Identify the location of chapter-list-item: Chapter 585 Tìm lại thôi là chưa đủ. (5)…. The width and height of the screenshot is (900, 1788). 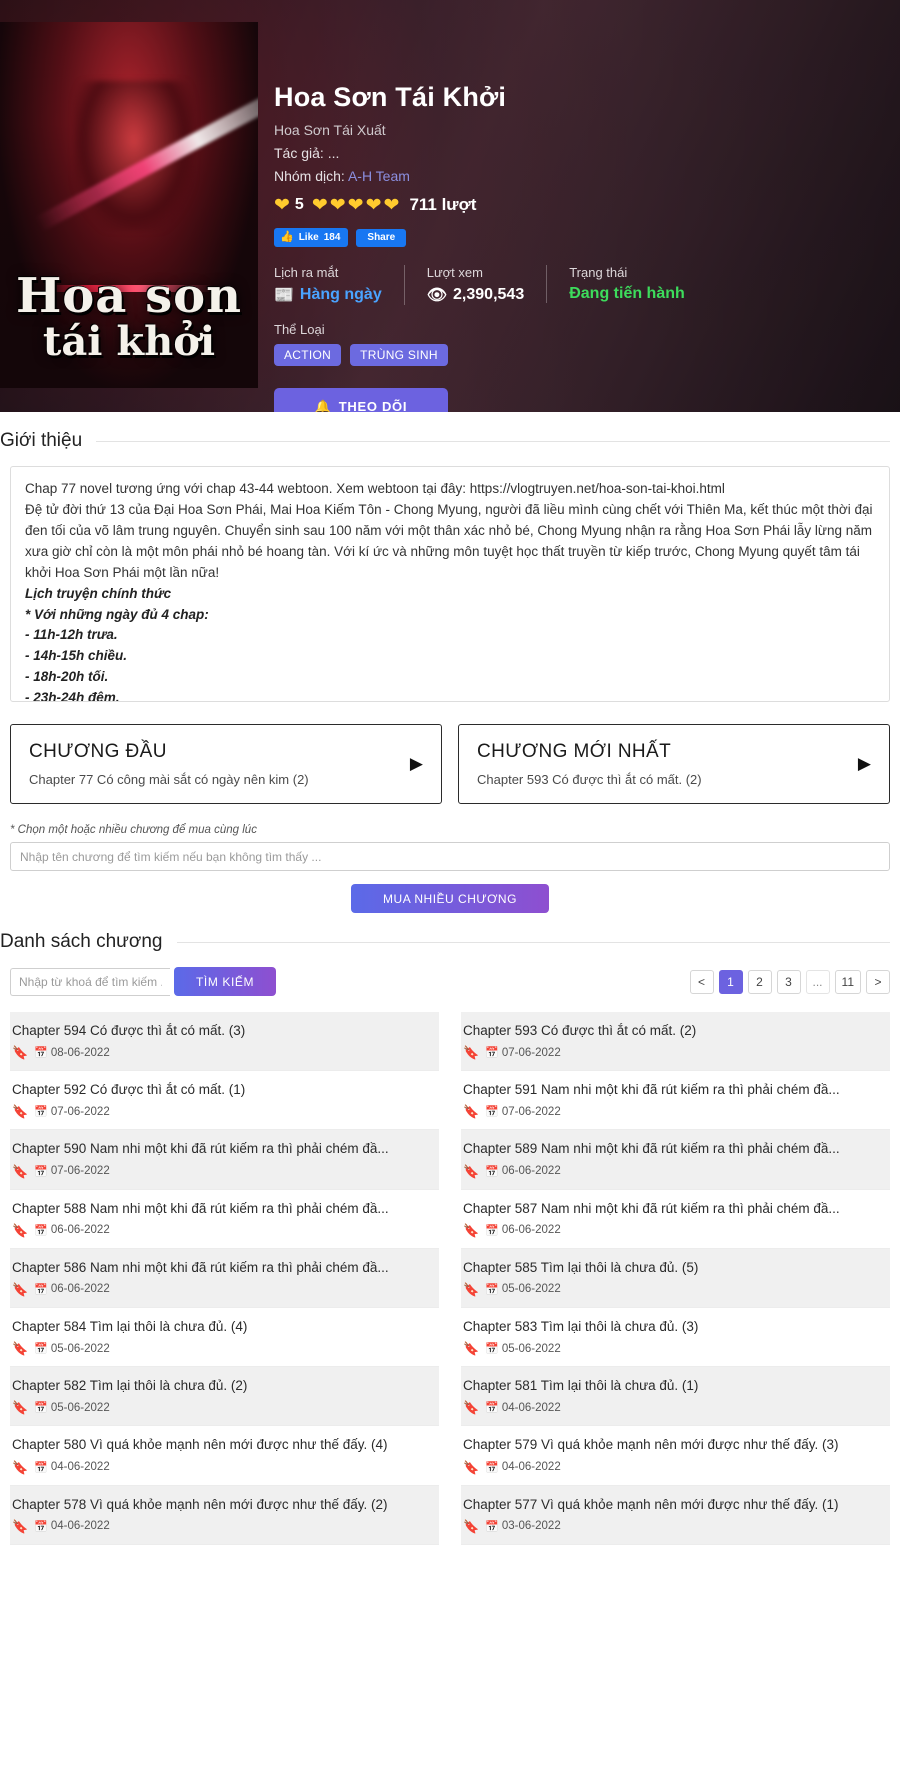
(675, 1278).